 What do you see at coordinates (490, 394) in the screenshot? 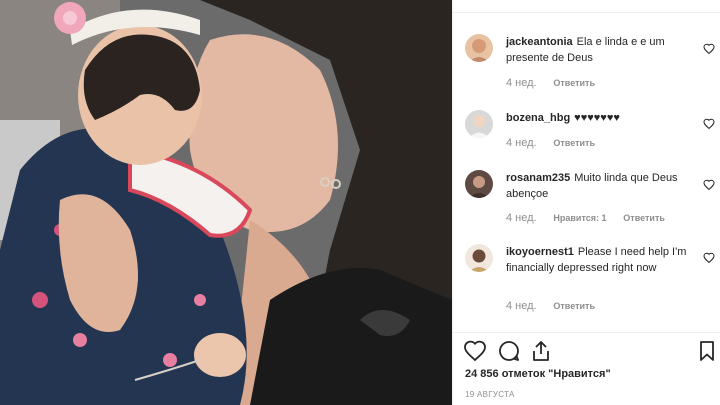
I see `post-date: 19 АВГУСТА` at bounding box center [490, 394].